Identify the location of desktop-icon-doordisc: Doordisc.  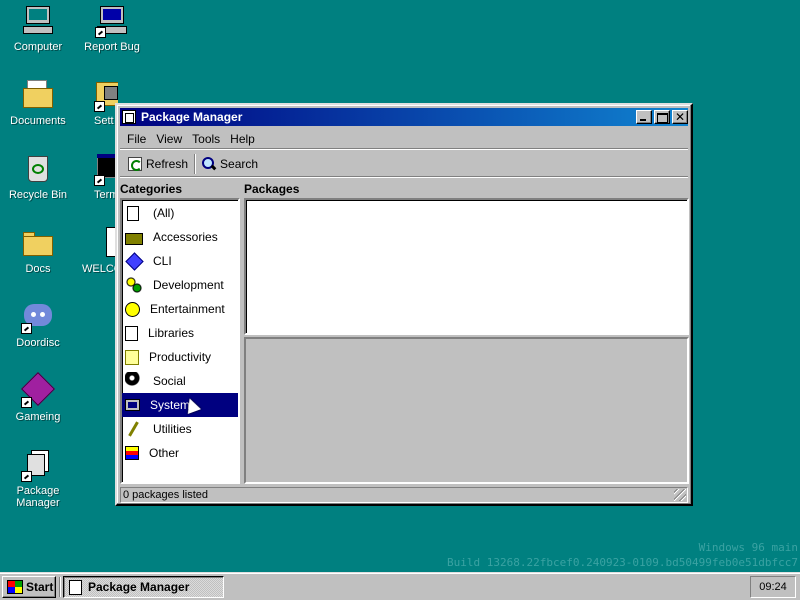
(38, 324).